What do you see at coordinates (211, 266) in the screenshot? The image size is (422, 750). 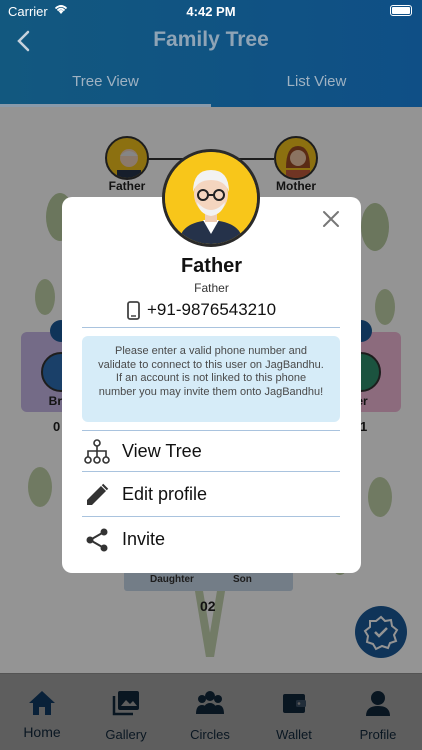 I see `member-name: Father` at bounding box center [211, 266].